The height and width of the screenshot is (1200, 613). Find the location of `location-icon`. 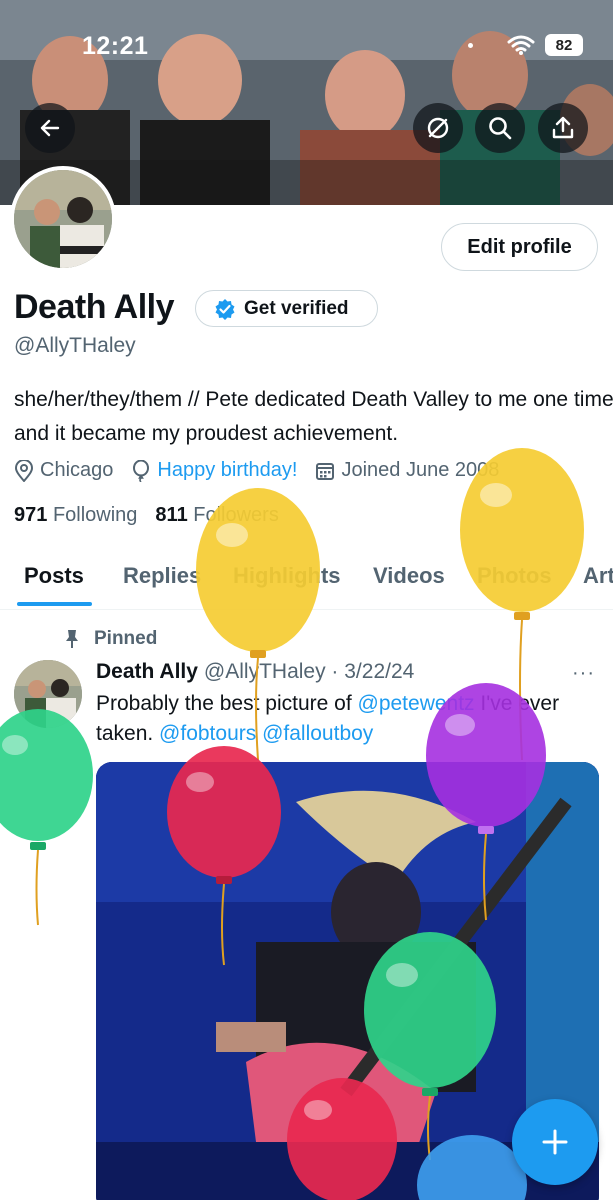

location-icon is located at coordinates (24, 470).